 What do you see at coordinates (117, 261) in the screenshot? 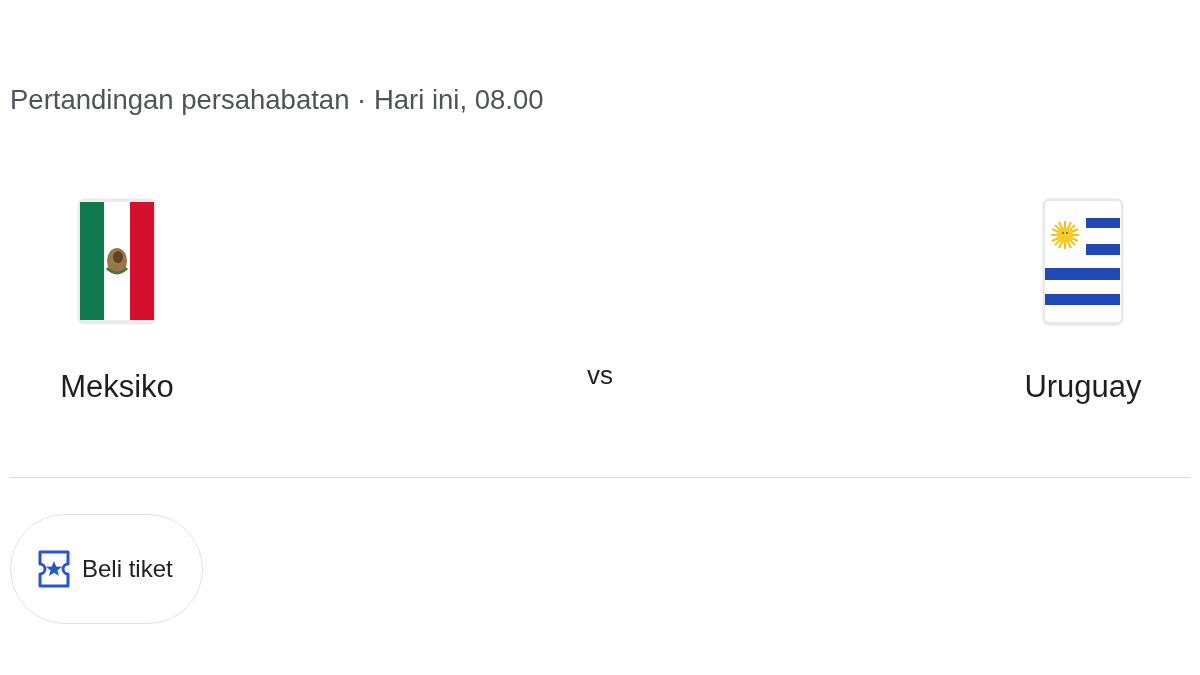
I see `mexico-flag-icon` at bounding box center [117, 261].